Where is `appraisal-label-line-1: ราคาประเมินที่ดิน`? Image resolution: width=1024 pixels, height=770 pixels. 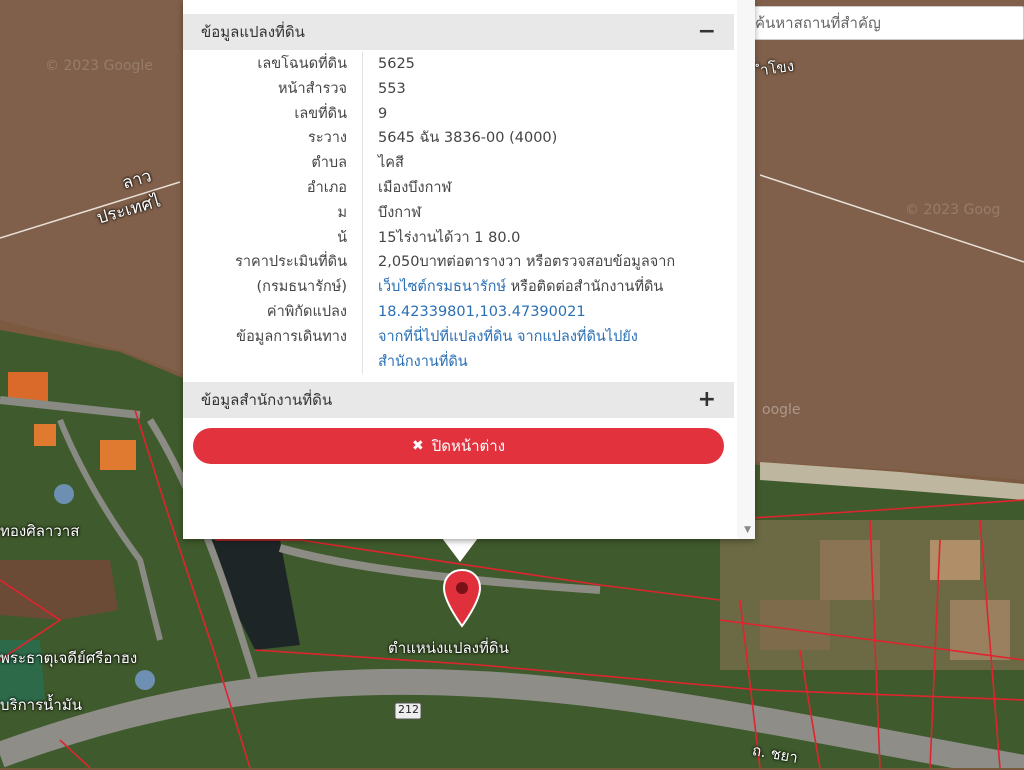 appraisal-label-line-1: ราคาประเมินที่ดิน is located at coordinates (291, 262).